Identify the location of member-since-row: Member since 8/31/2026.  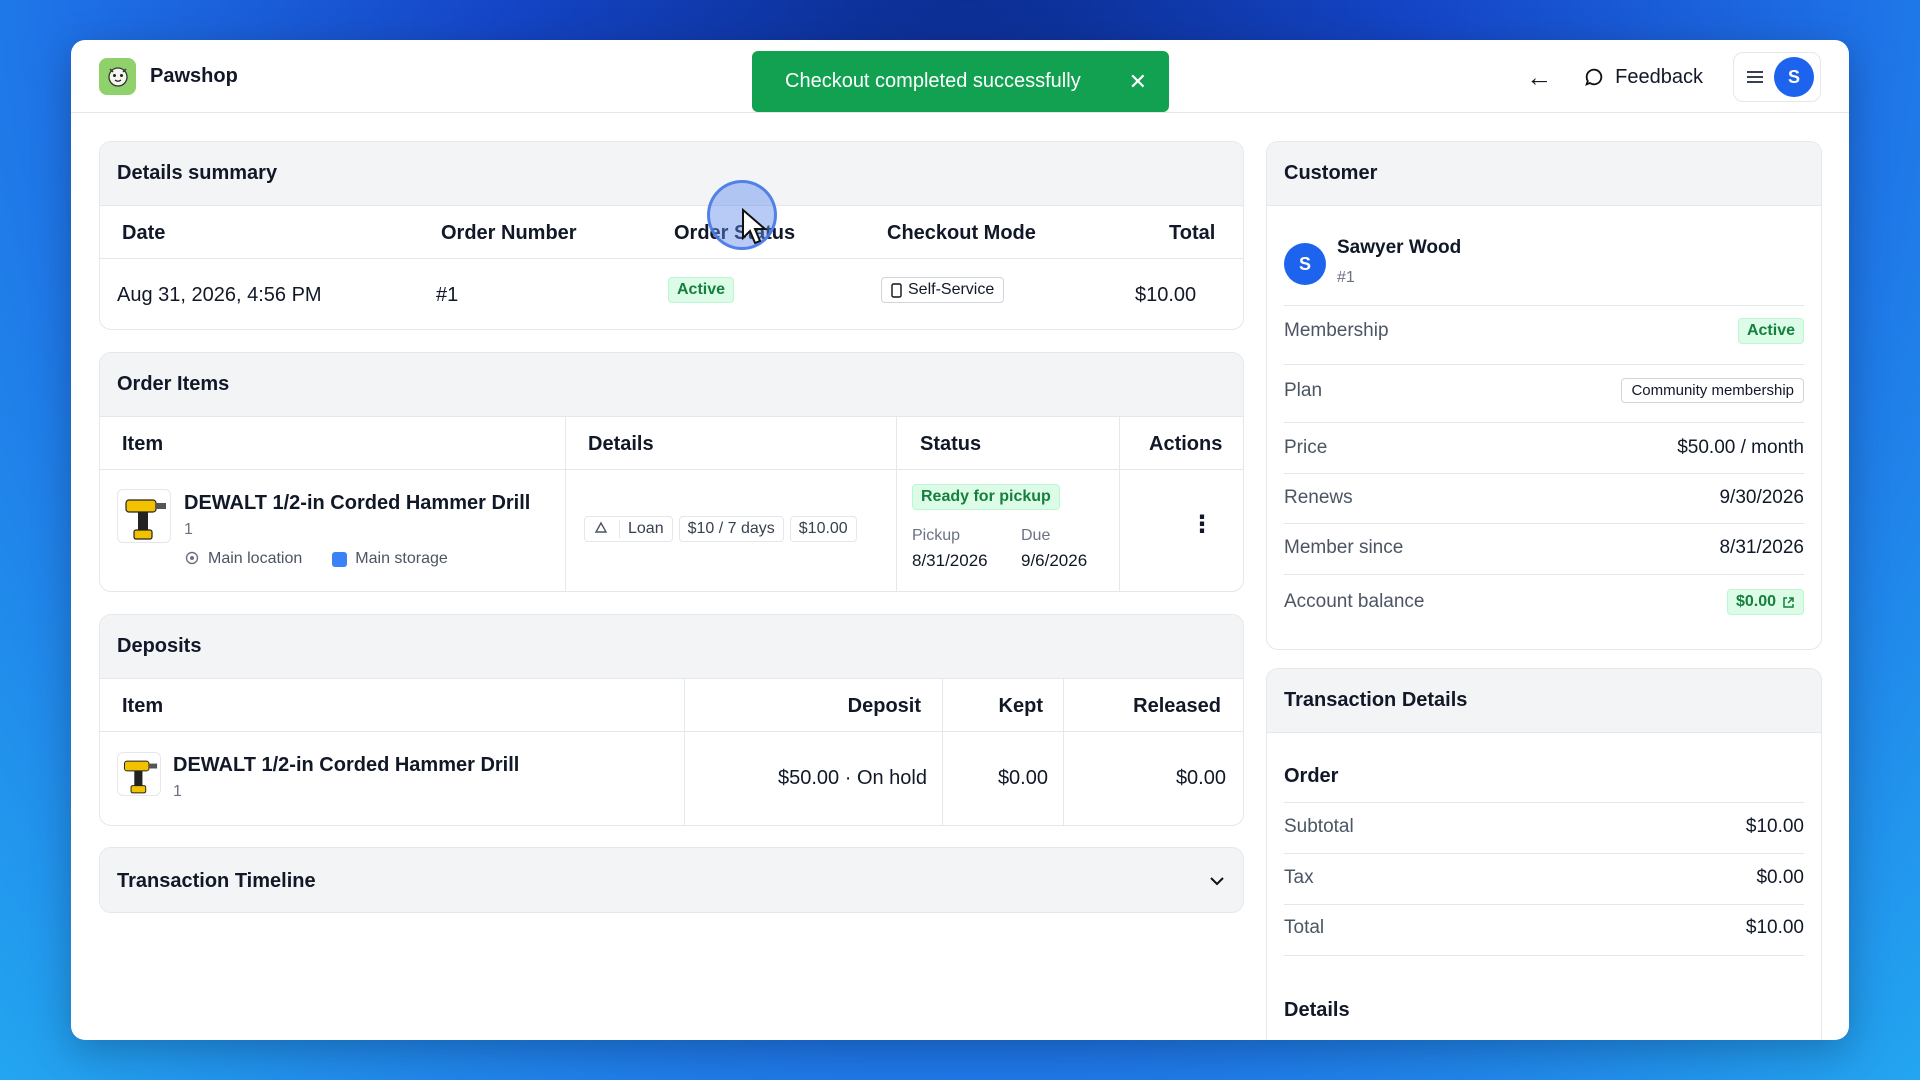
(1544, 548).